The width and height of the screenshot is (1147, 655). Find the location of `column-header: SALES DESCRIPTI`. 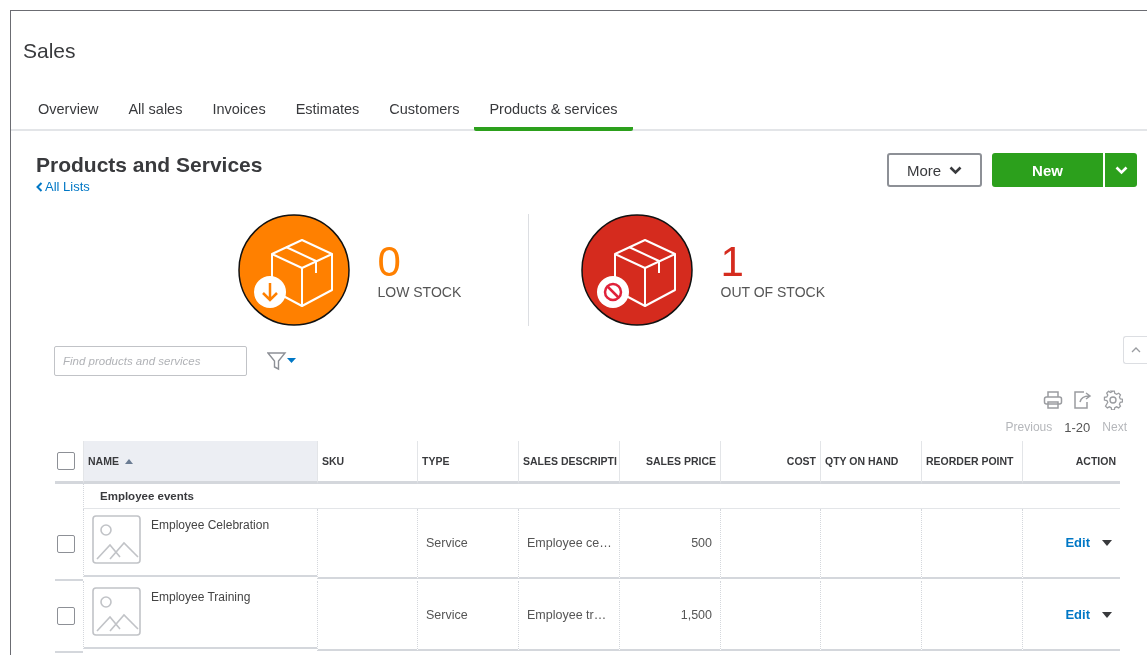

column-header: SALES DESCRIPTI is located at coordinates (568, 462).